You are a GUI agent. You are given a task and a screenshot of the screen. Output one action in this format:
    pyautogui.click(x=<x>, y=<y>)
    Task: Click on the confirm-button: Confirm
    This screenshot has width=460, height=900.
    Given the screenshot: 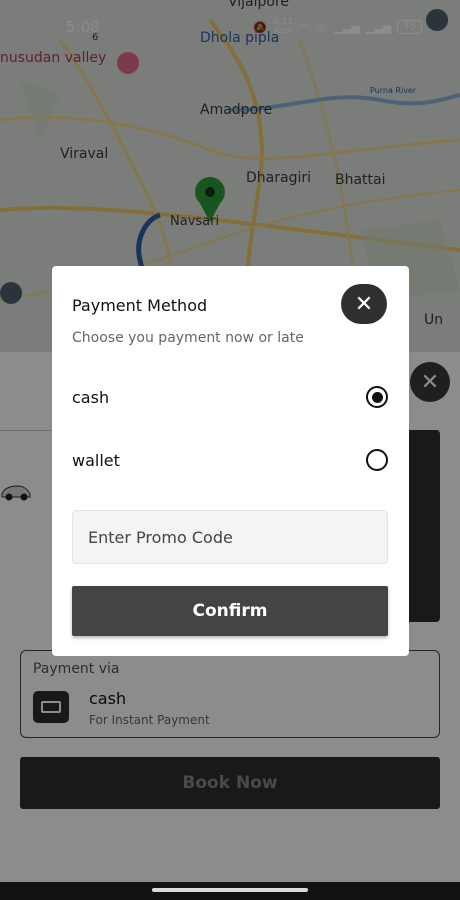 What is the action you would take?
    pyautogui.click(x=230, y=611)
    